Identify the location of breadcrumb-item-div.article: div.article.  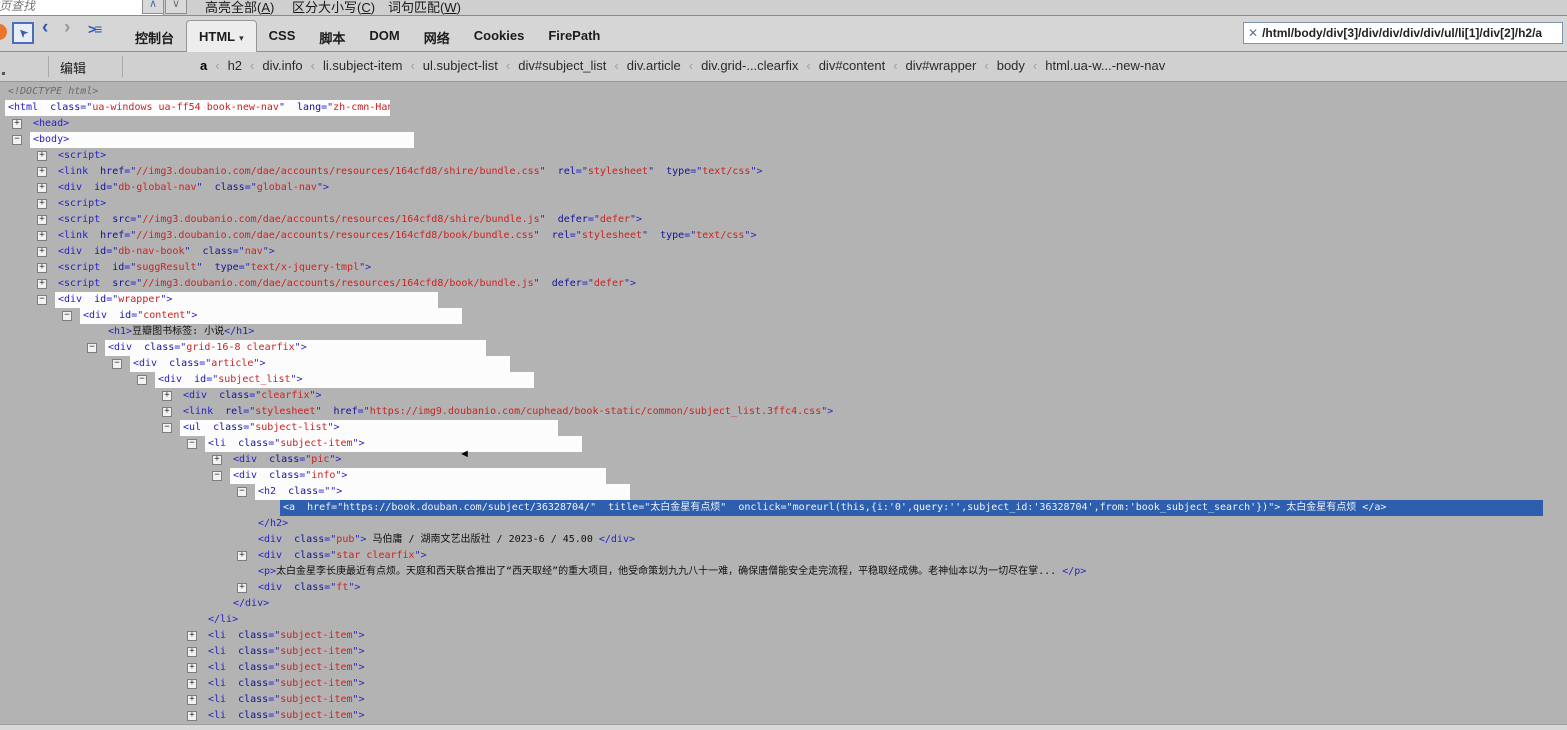
(654, 65).